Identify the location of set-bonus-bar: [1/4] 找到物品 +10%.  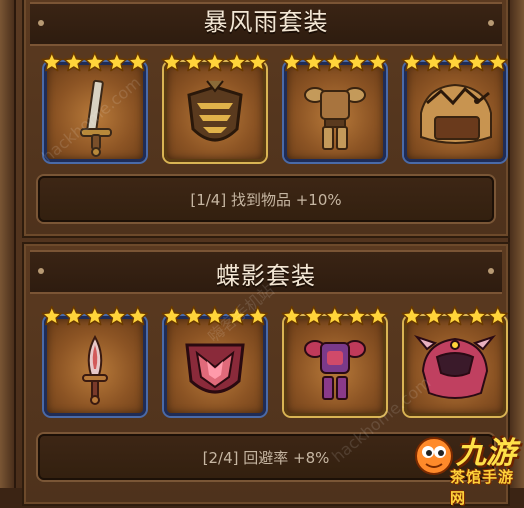
(266, 199).